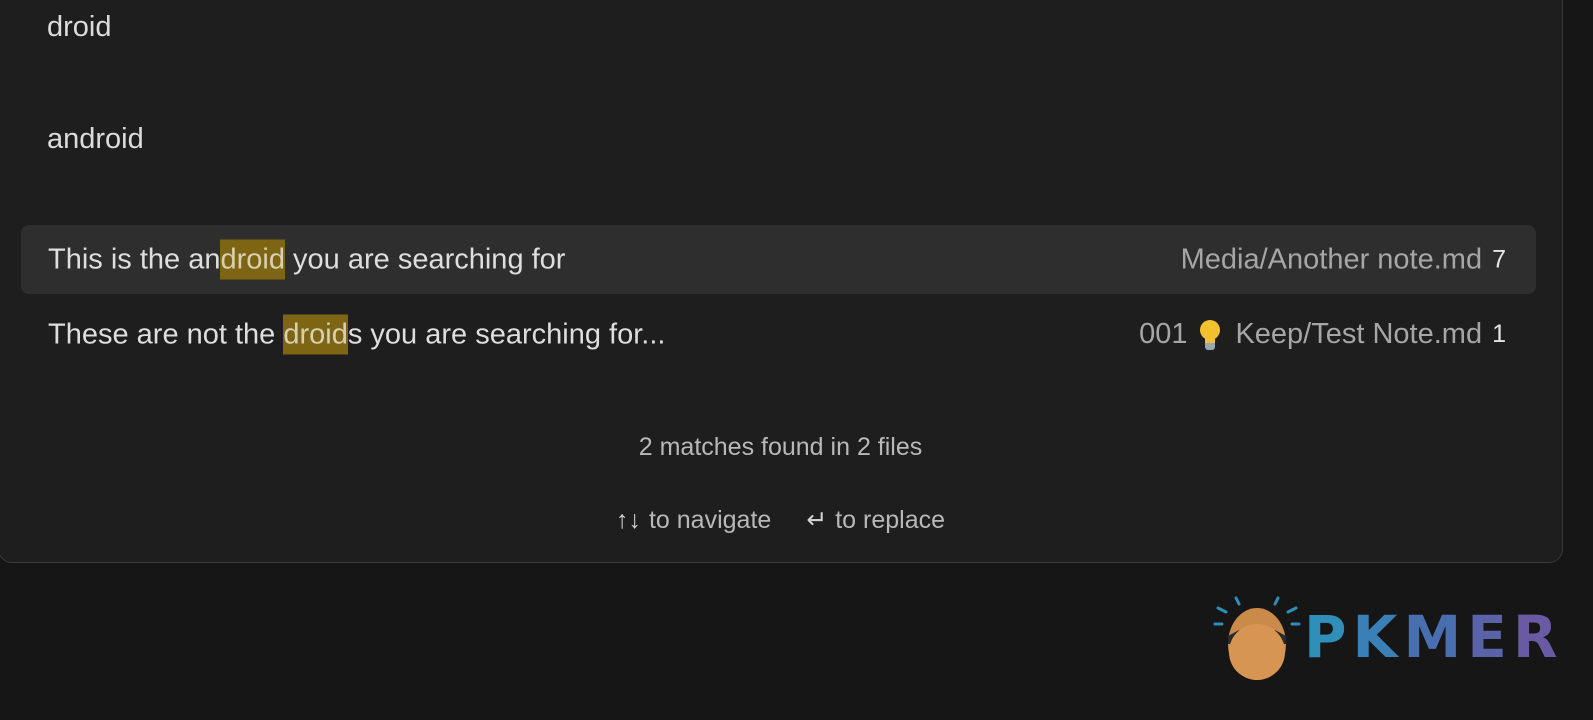  Describe the element at coordinates (1210, 334) in the screenshot. I see `lightbulb-icon` at that location.